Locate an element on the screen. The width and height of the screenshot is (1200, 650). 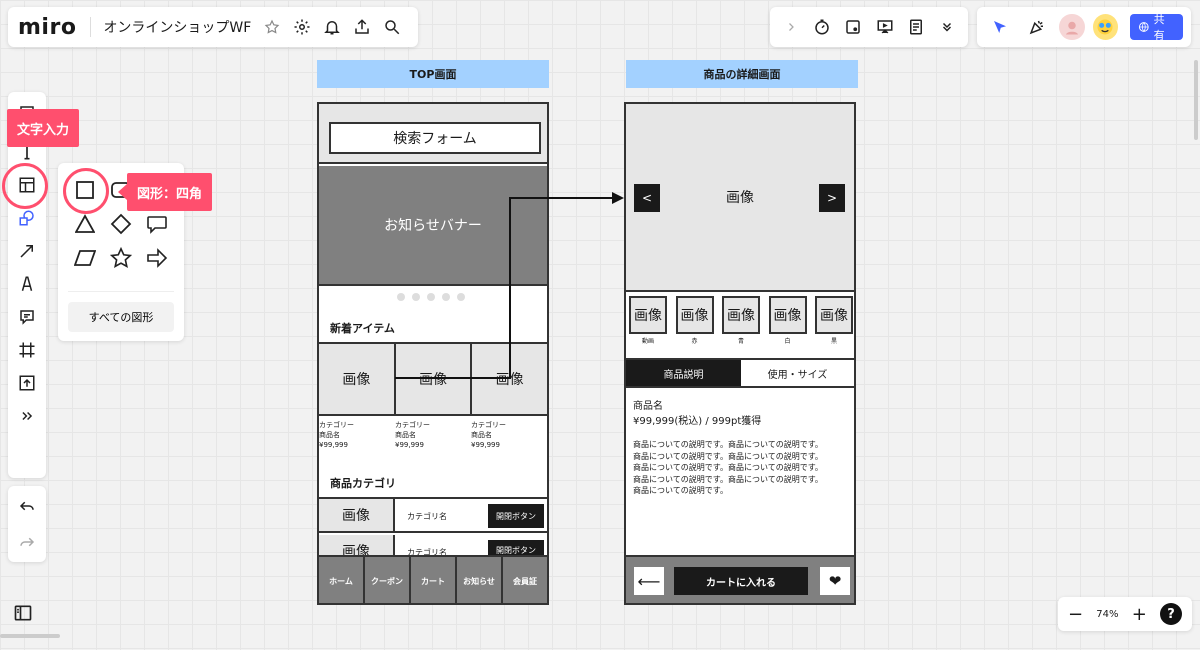
help-button: ? is located at coordinates (1170, 614).